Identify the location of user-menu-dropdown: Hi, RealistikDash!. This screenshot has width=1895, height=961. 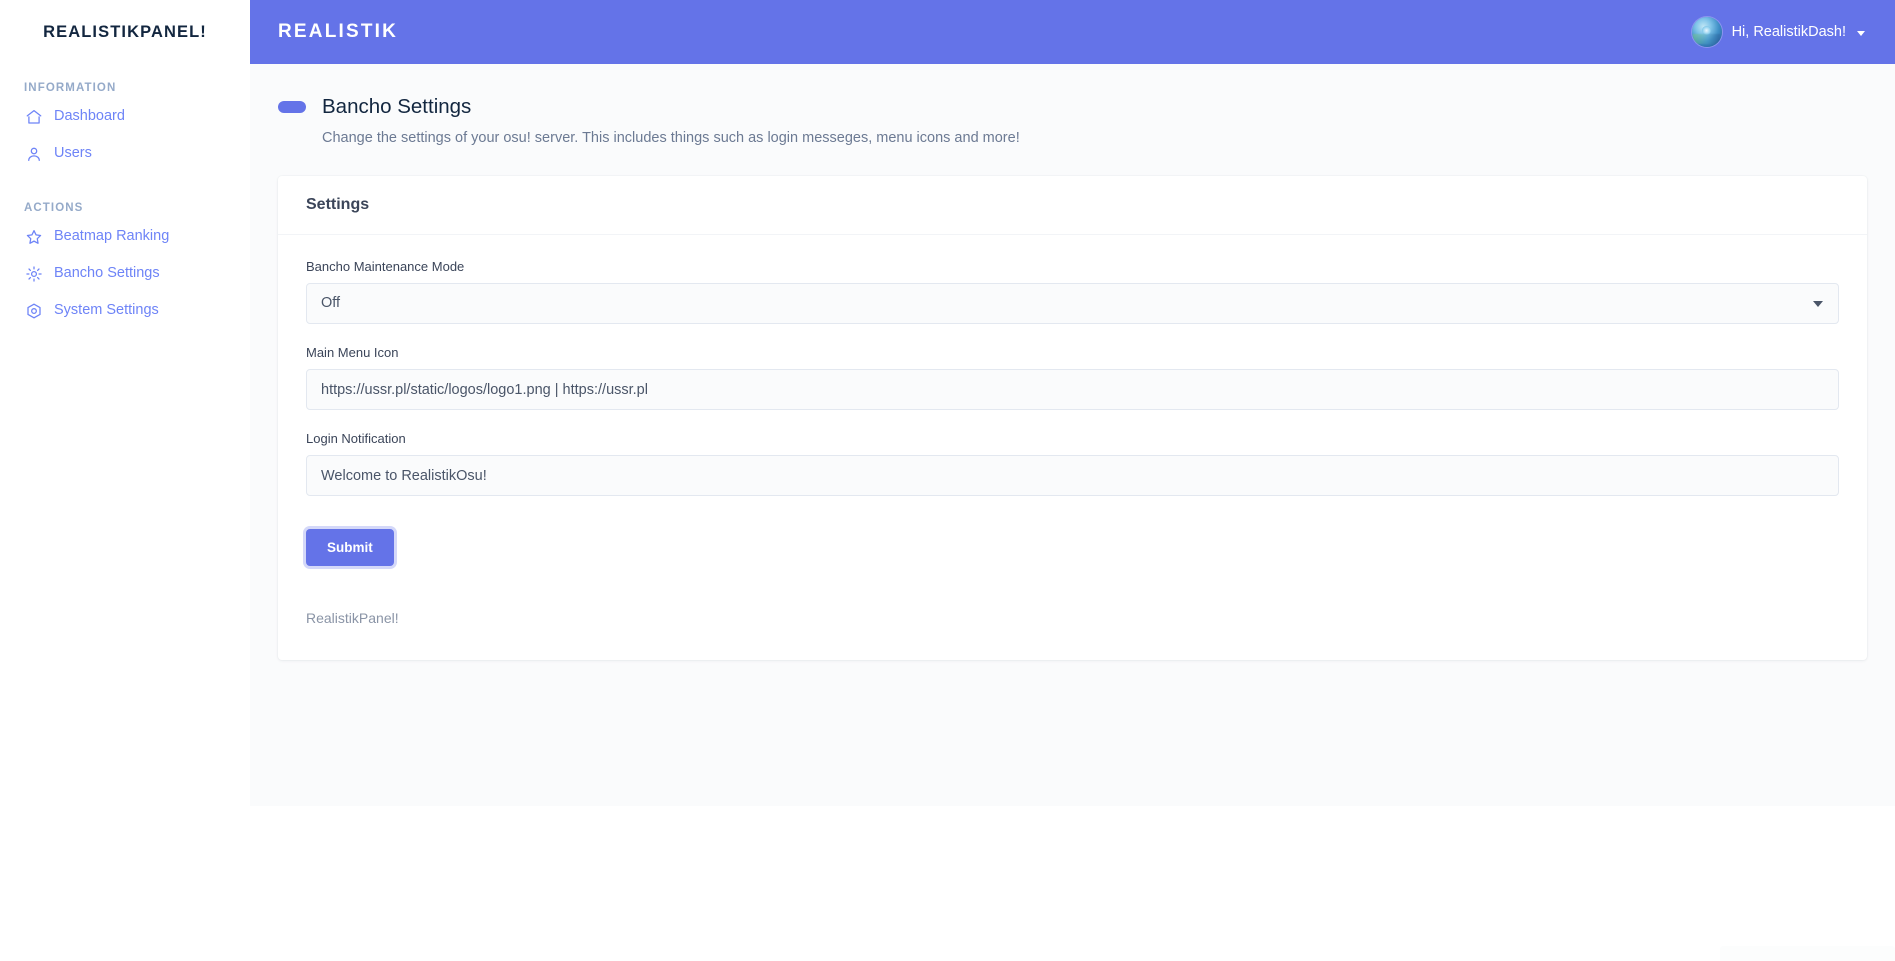
(1779, 32).